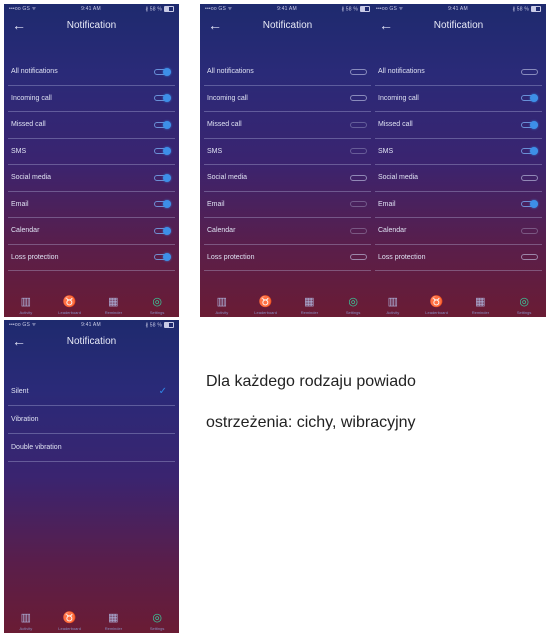 The height and width of the screenshot is (637, 548). I want to click on row-label: Social media, so click(227, 178).